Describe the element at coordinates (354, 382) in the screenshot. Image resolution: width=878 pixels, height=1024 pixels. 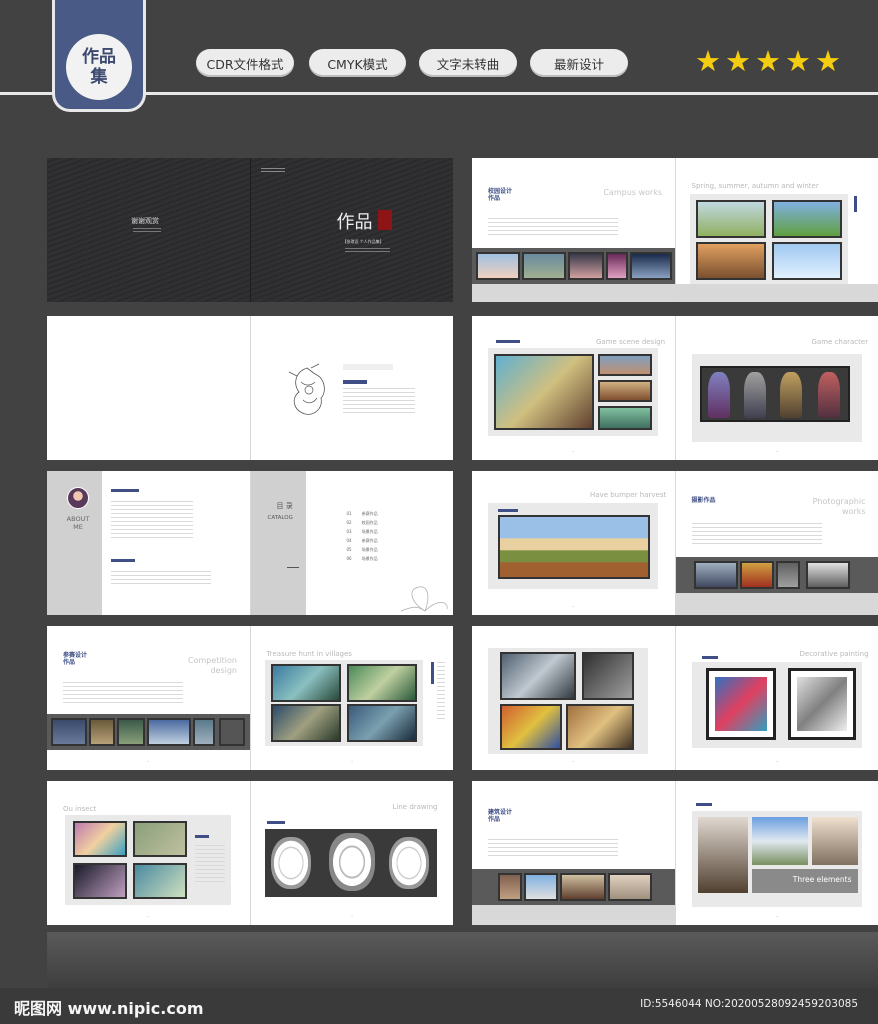
I see `intro-heading` at that location.